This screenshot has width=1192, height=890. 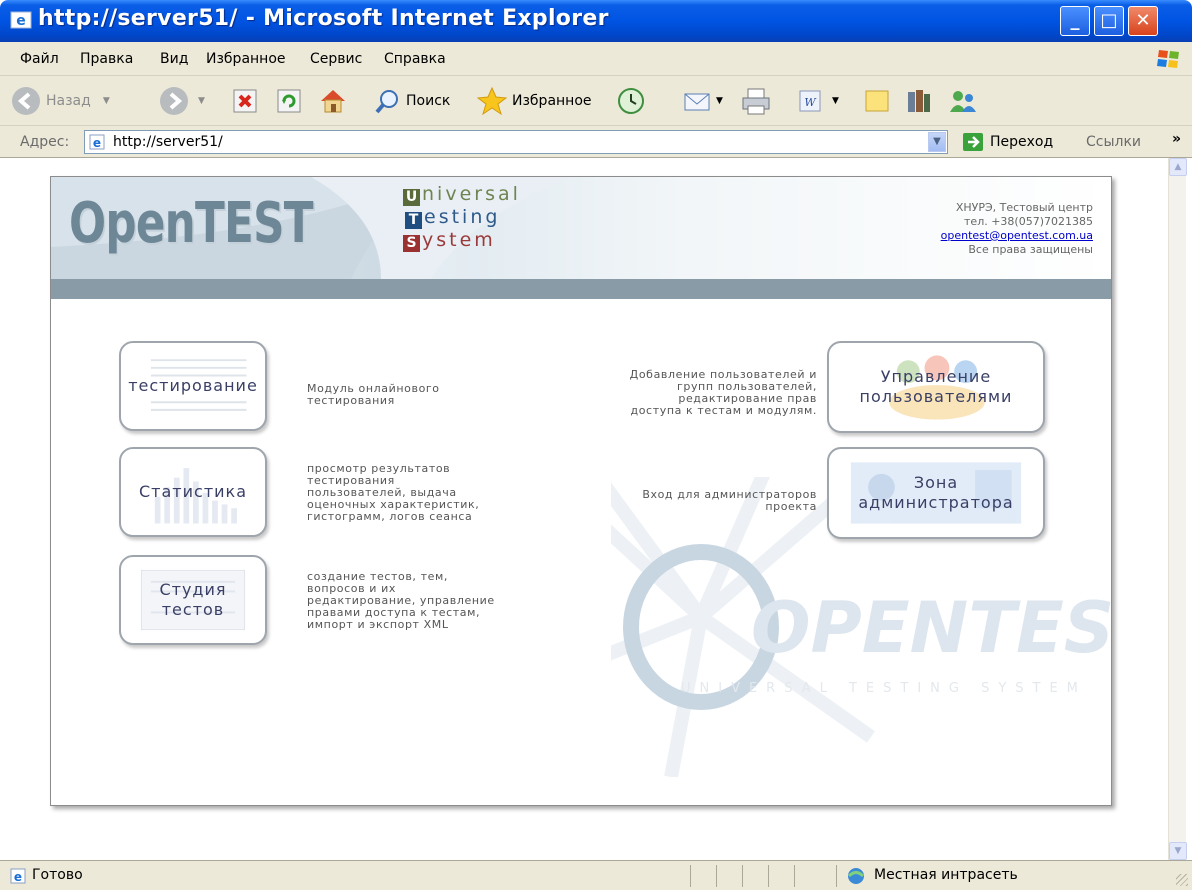 I want to click on close-button: ✕, so click(x=1143, y=21).